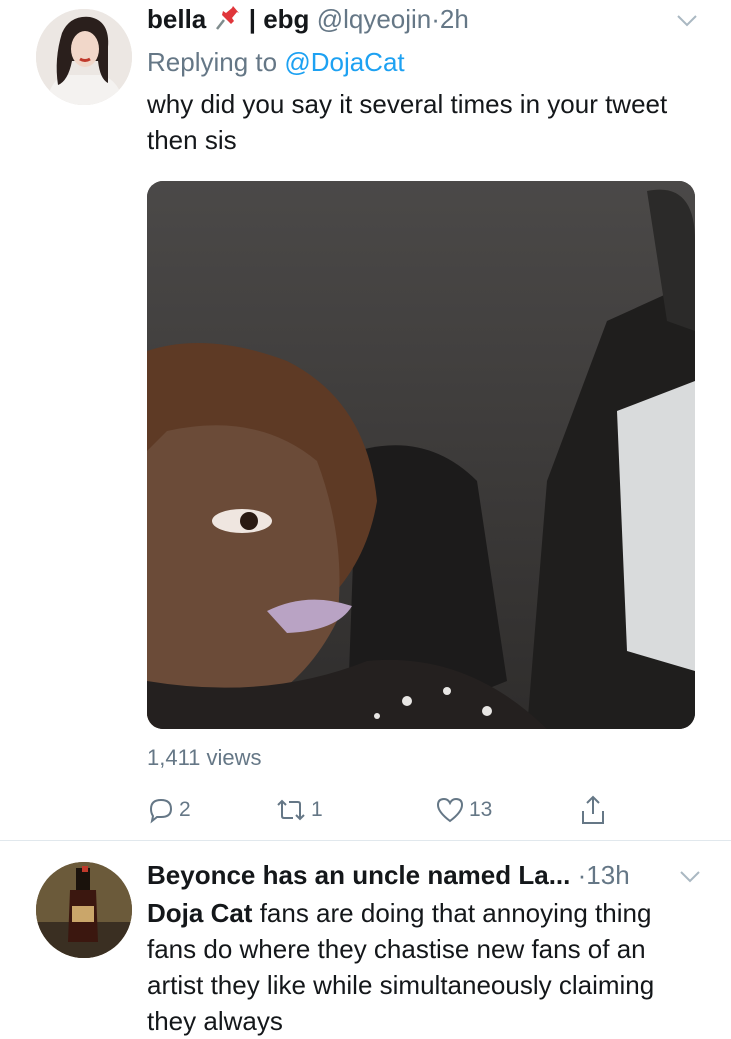  I want to click on reply-button: 2, so click(169, 810).